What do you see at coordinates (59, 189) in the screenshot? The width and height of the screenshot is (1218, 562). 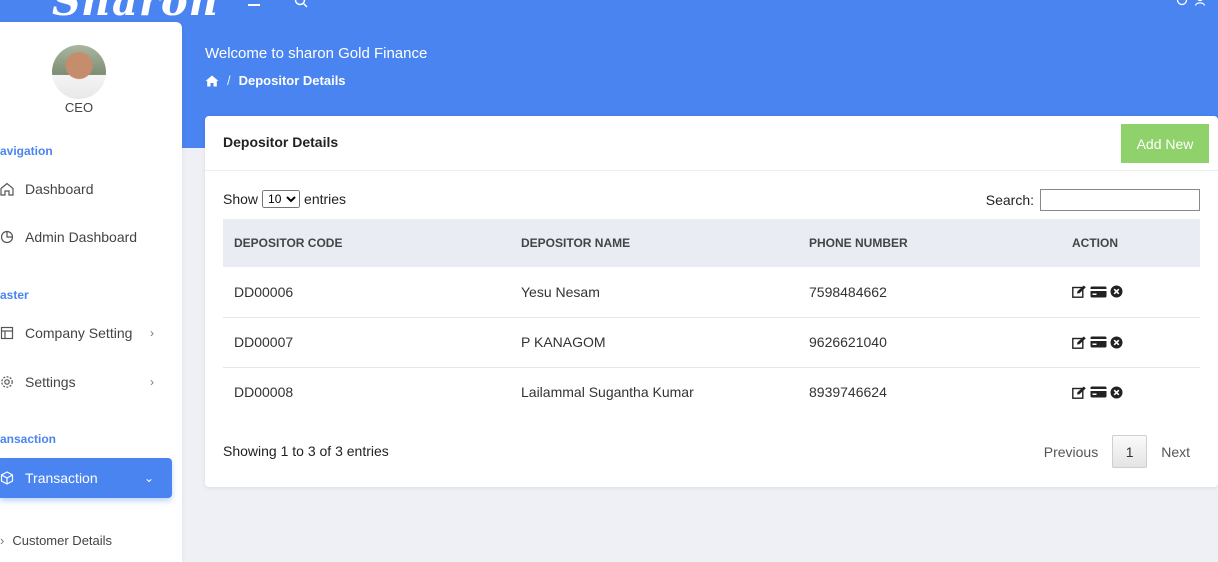 I see `sidebar-item-label: Dashboard` at bounding box center [59, 189].